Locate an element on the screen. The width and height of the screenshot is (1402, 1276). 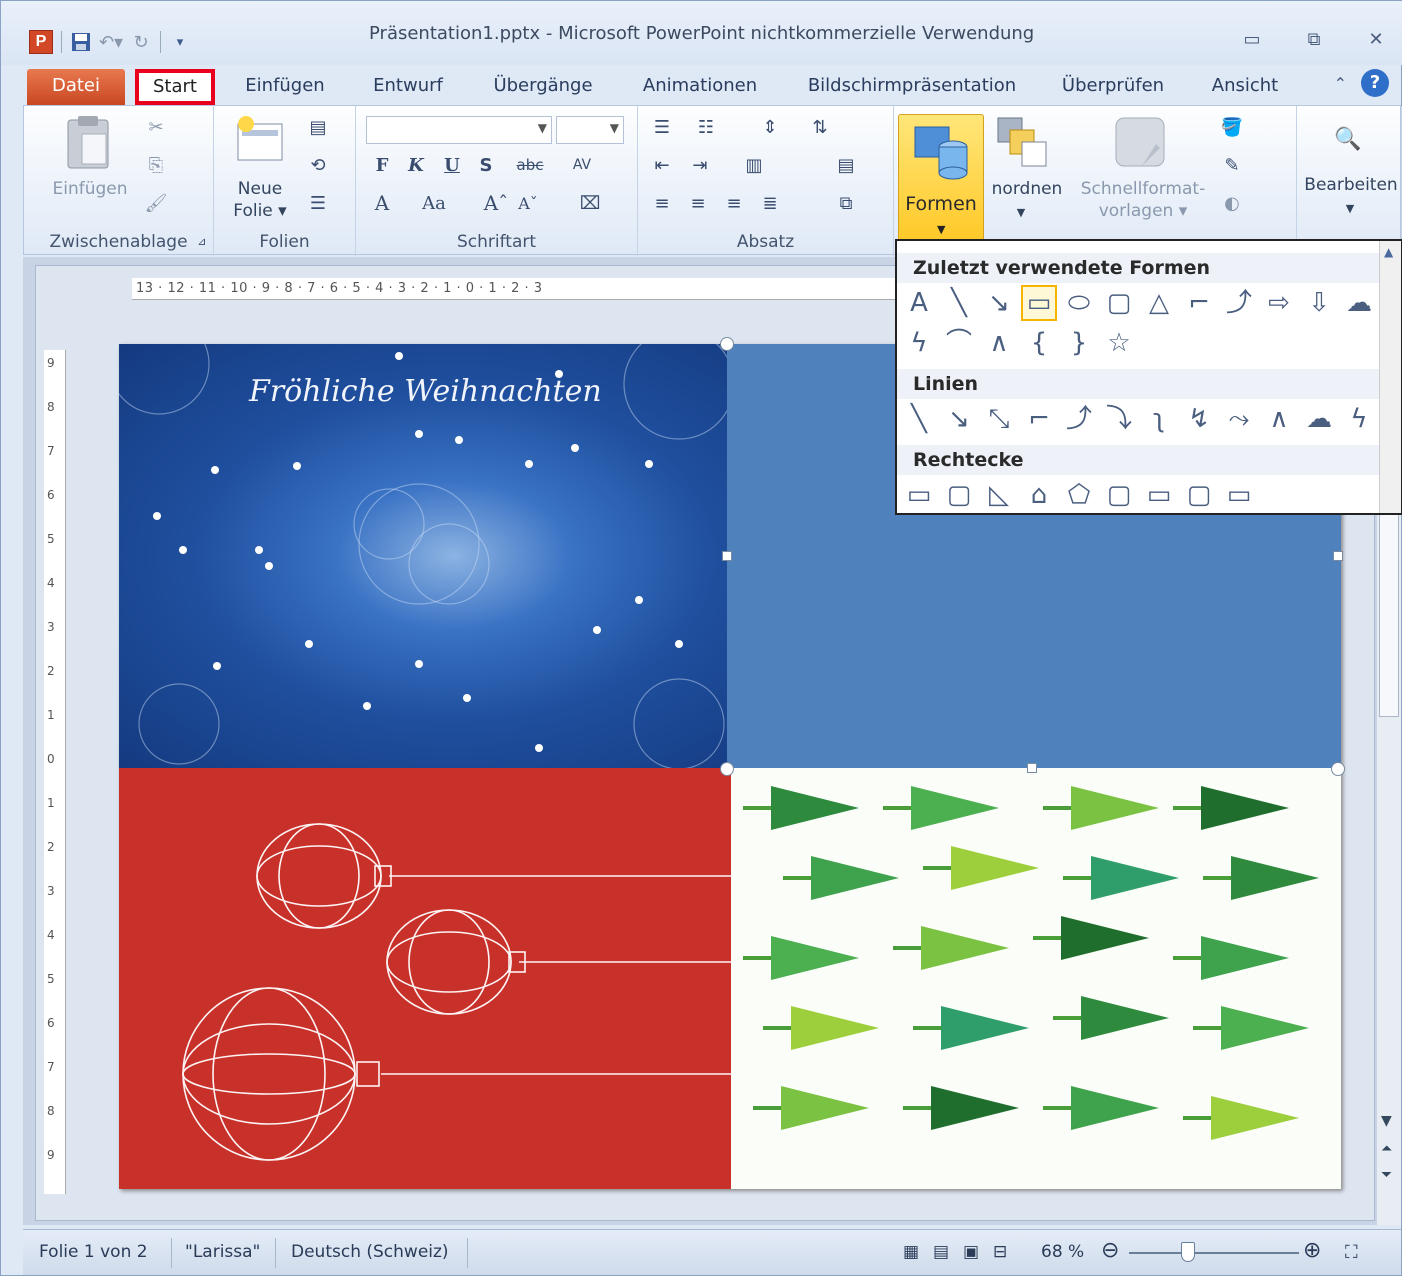
shrink-font-icon: Aˇ is located at coordinates (528, 203).